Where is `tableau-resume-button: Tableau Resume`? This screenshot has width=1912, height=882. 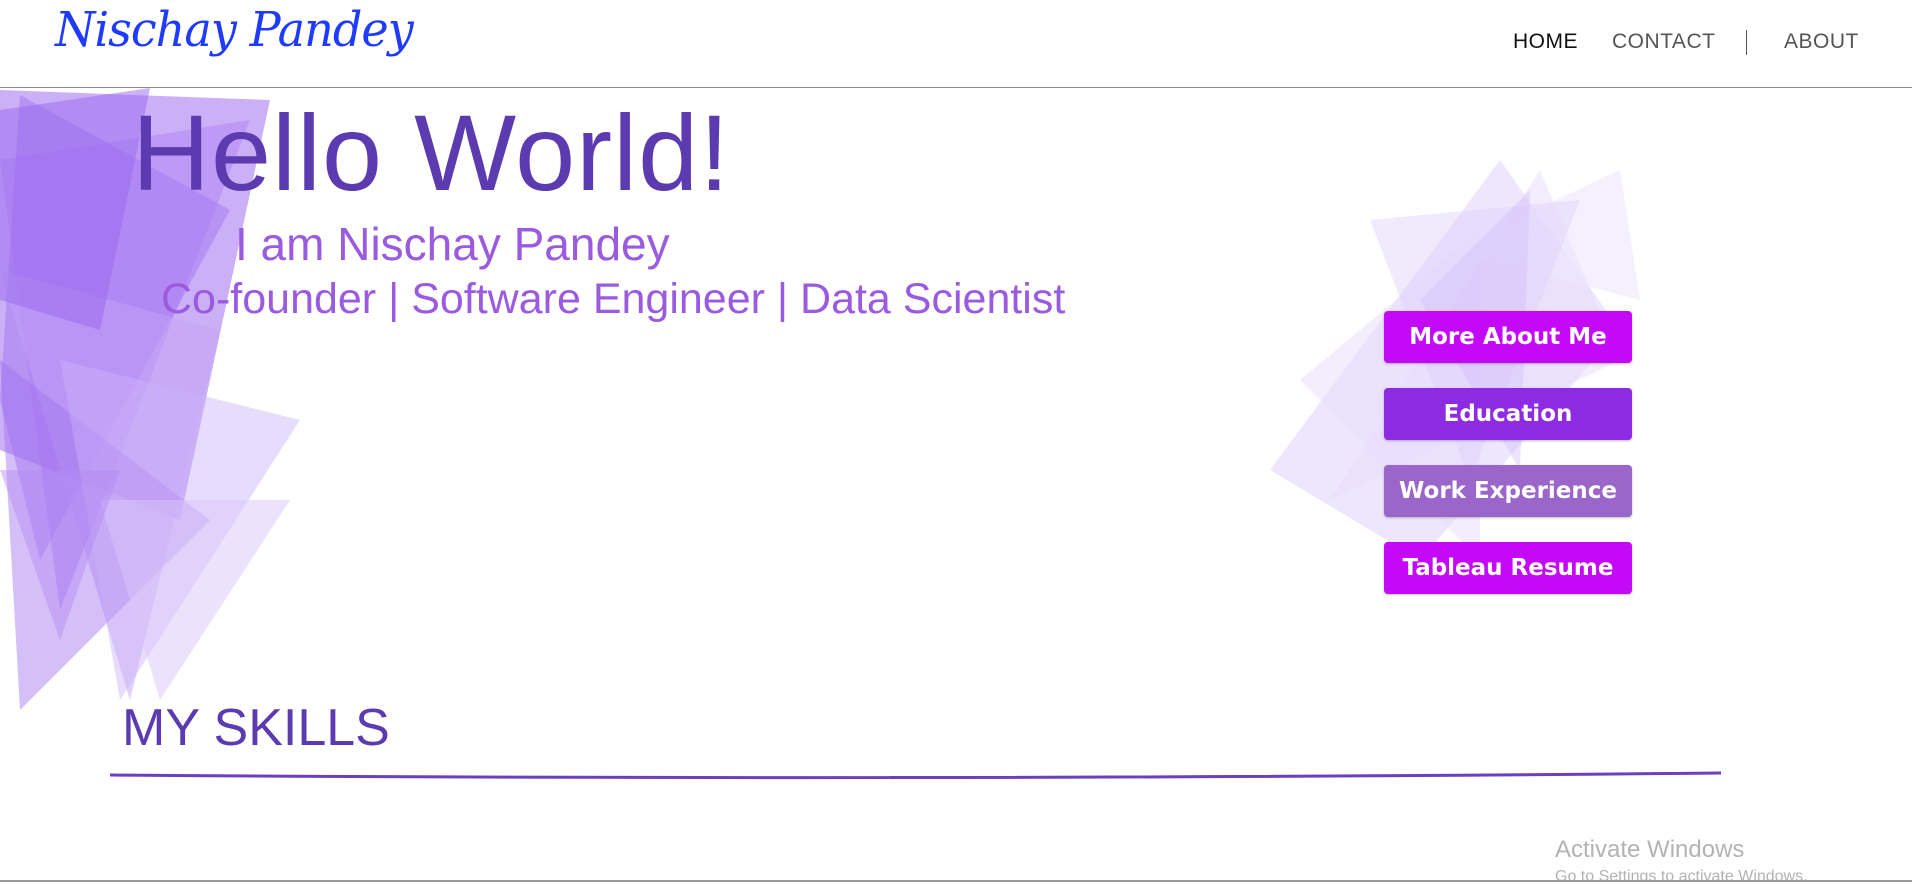
tableau-resume-button: Tableau Resume is located at coordinates (1508, 568).